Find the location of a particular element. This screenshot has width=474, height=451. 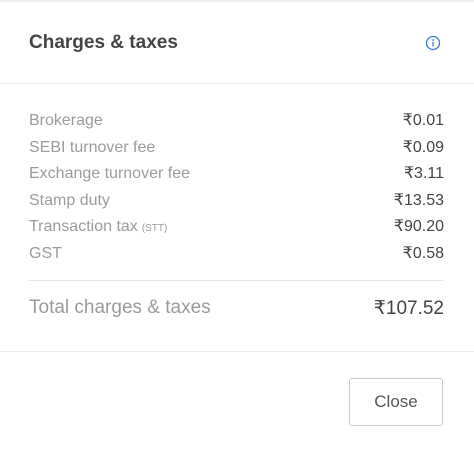

charge-label: Stamp duty is located at coordinates (69, 200).